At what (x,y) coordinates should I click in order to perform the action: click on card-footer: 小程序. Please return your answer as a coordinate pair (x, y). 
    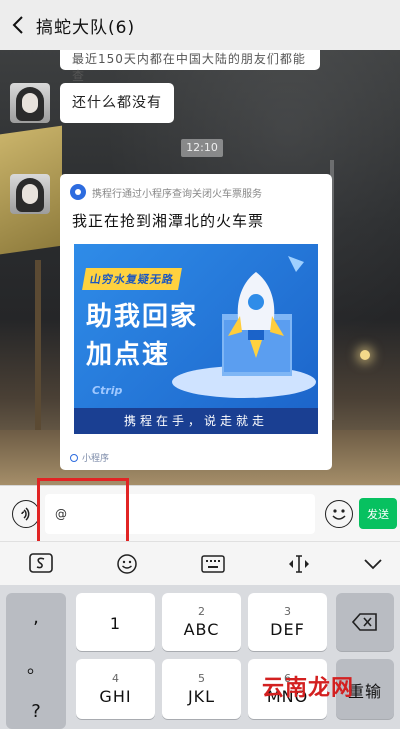
    Looking at the image, I should click on (89, 457).